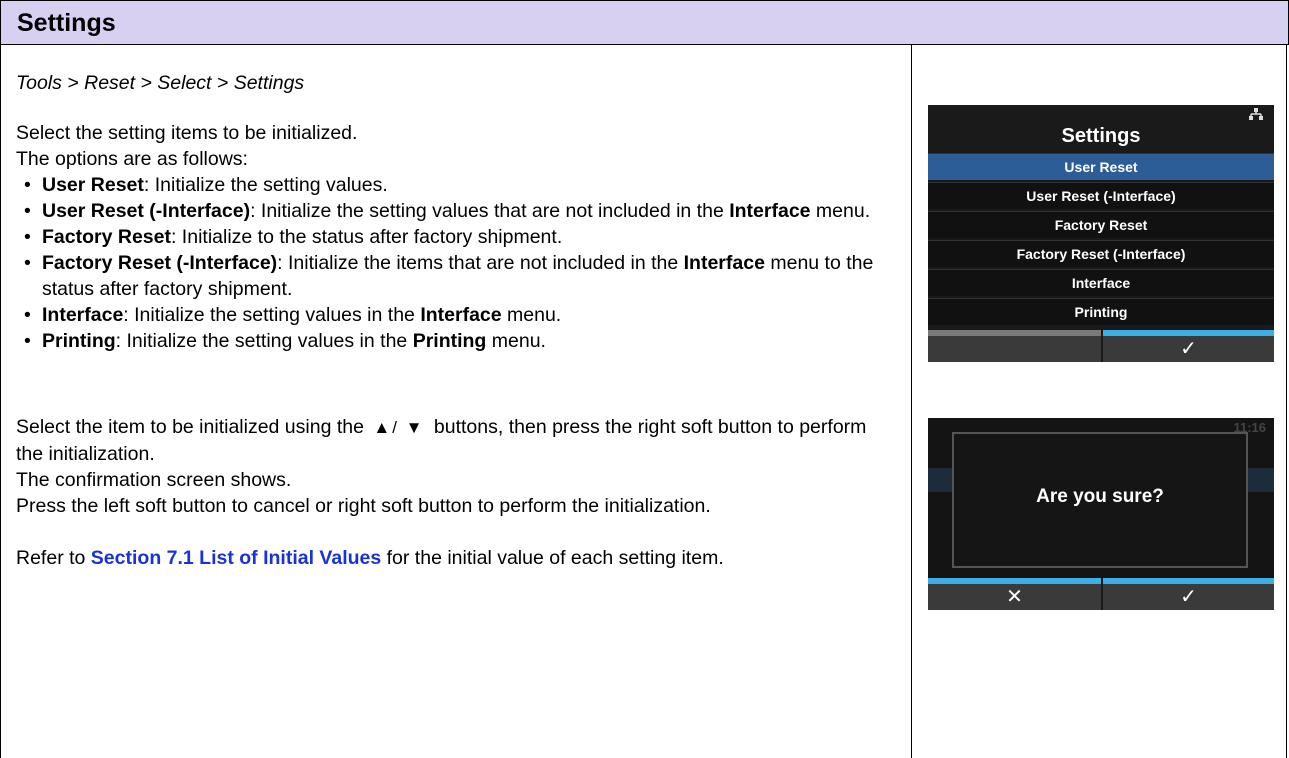 The width and height of the screenshot is (1289, 758). Describe the element at coordinates (1101, 166) in the screenshot. I see `menu-item-user-reset: User Reset` at that location.